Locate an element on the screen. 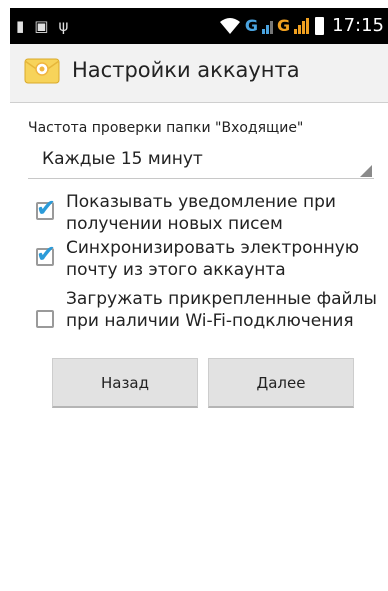 The image size is (388, 591). status-left-icons: ▮ ▣ ψ is located at coordinates (42, 26).